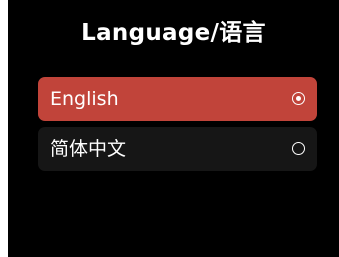 Image resolution: width=339 pixels, height=257 pixels. I want to click on radio-unselected-icon, so click(298, 148).